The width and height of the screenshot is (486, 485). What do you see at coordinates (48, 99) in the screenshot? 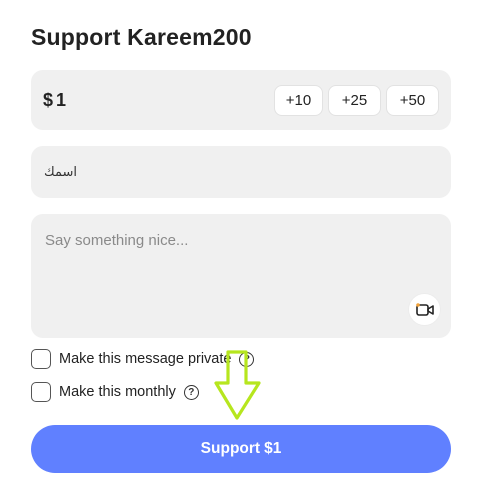
I see `currency-symbol: $` at bounding box center [48, 99].